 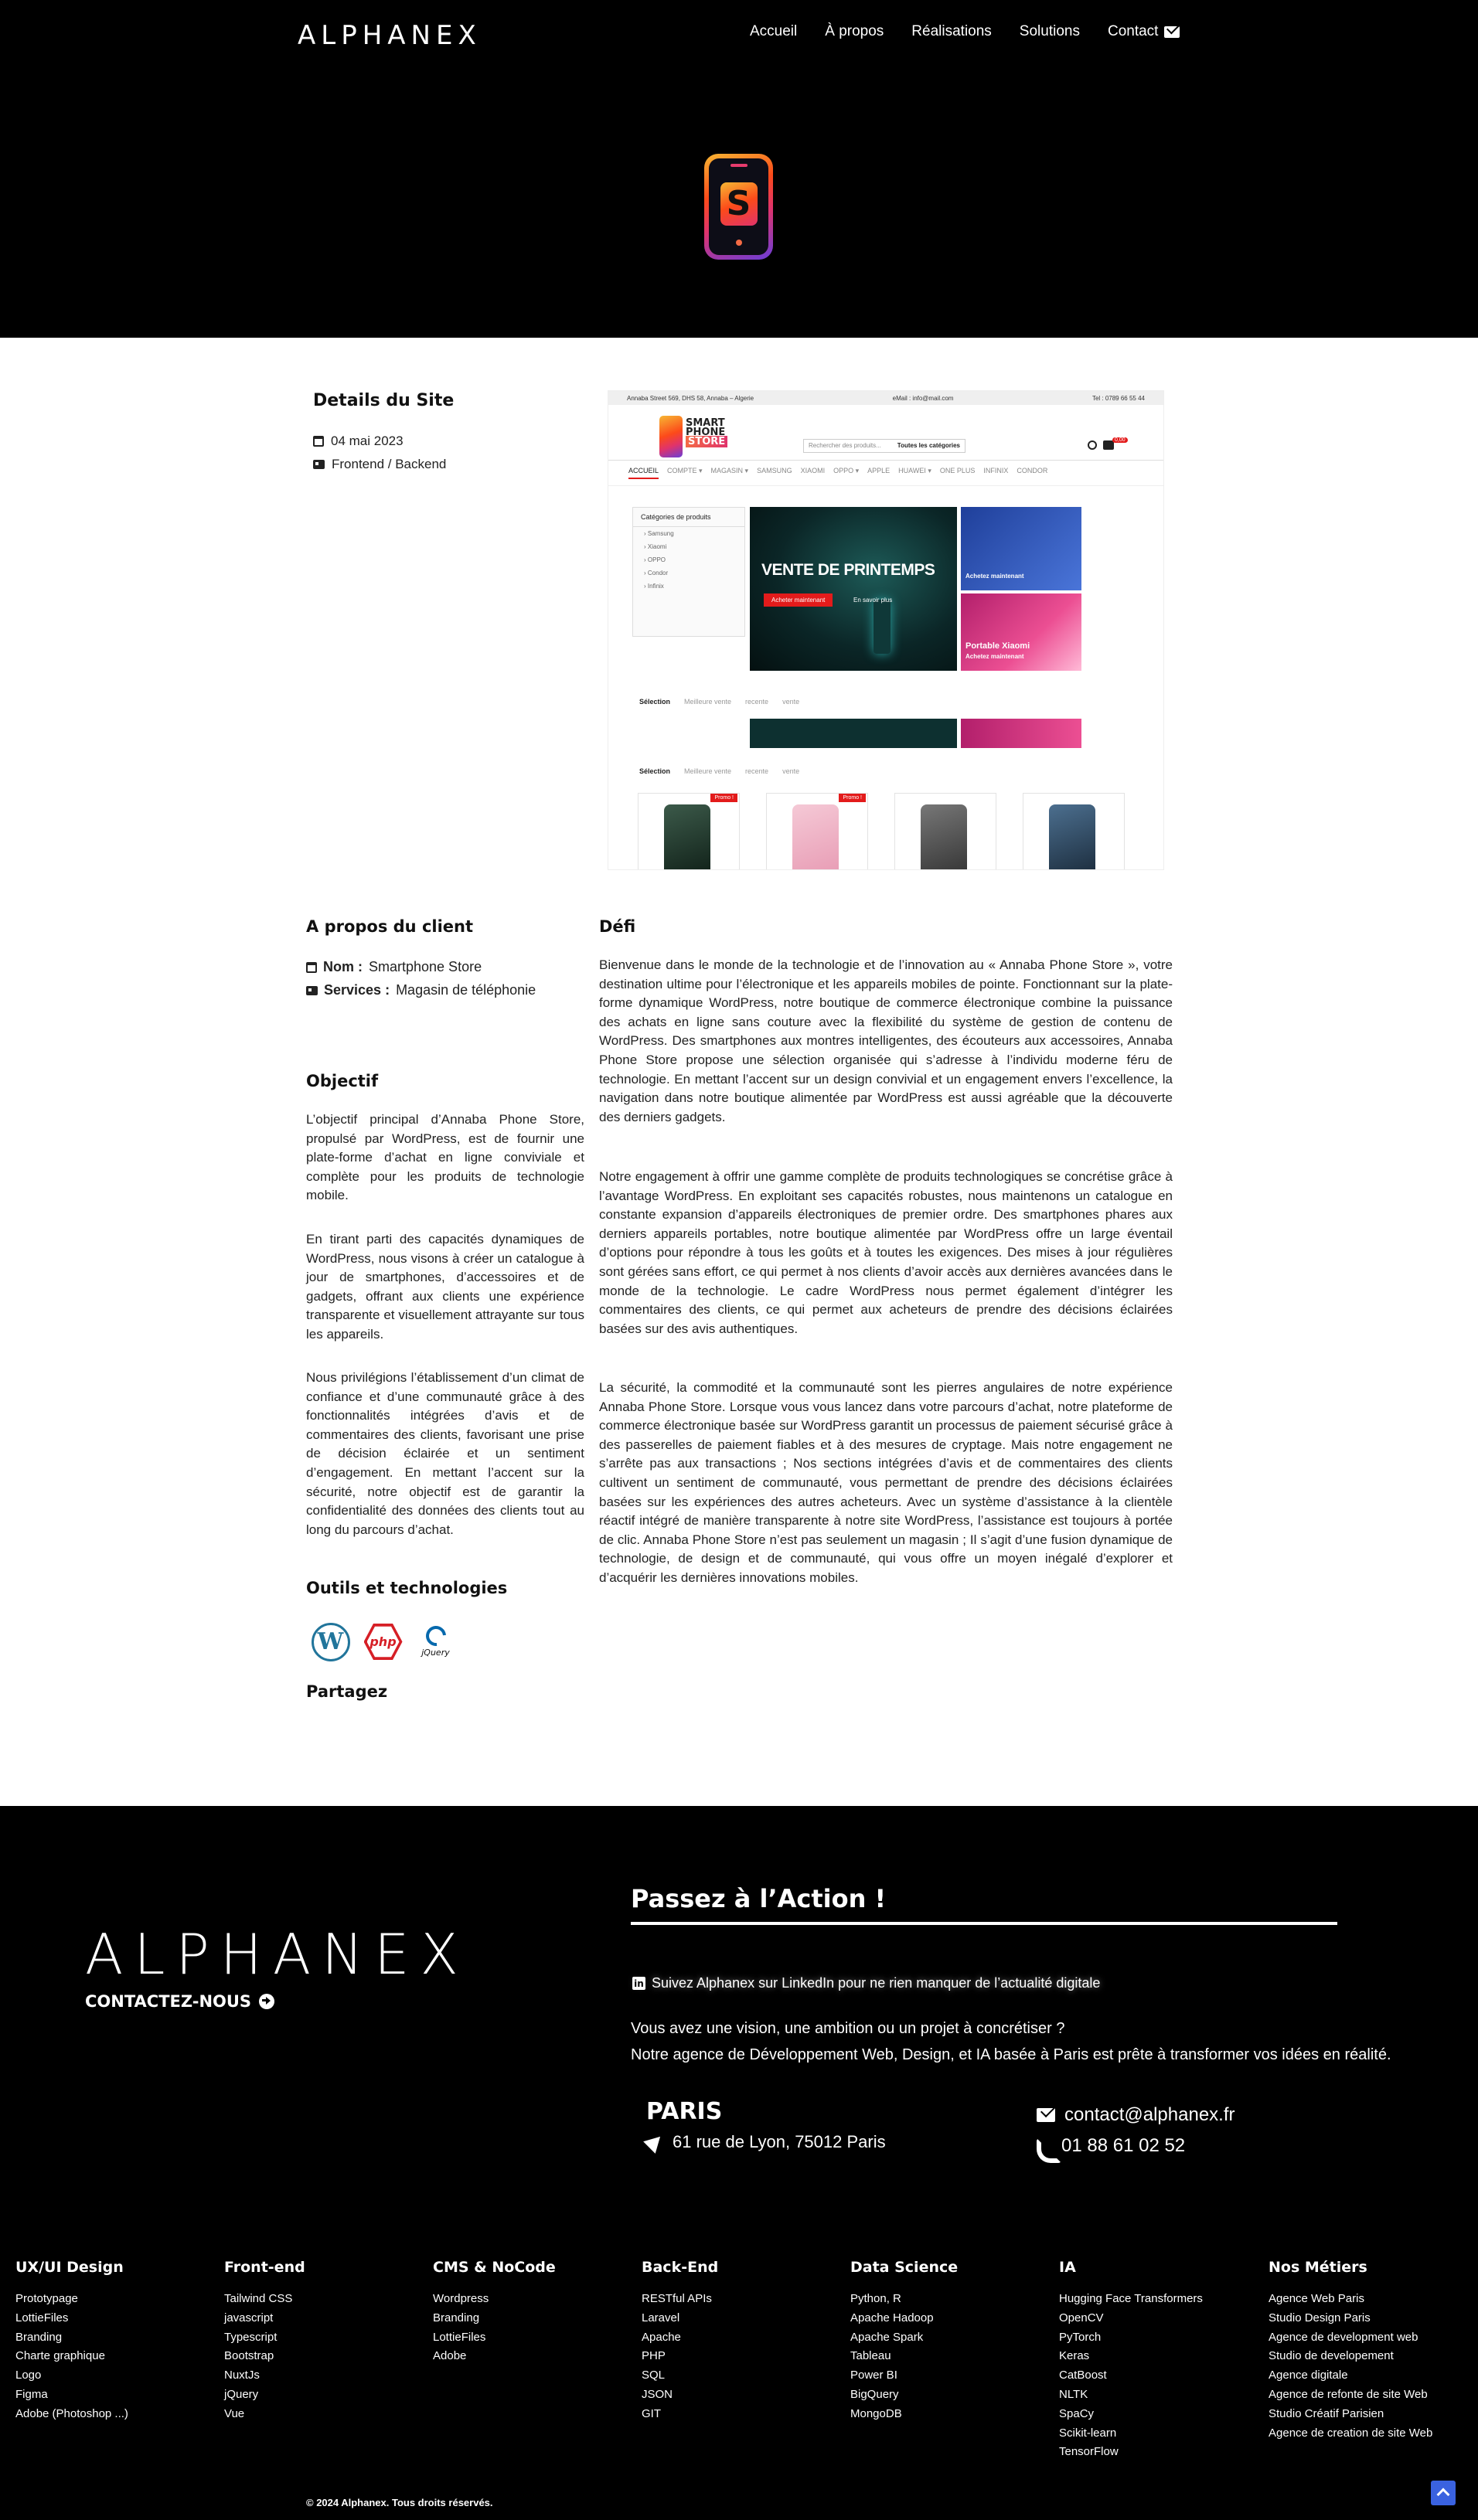 What do you see at coordinates (71, 2376) in the screenshot?
I see `footer-link: Logo` at bounding box center [71, 2376].